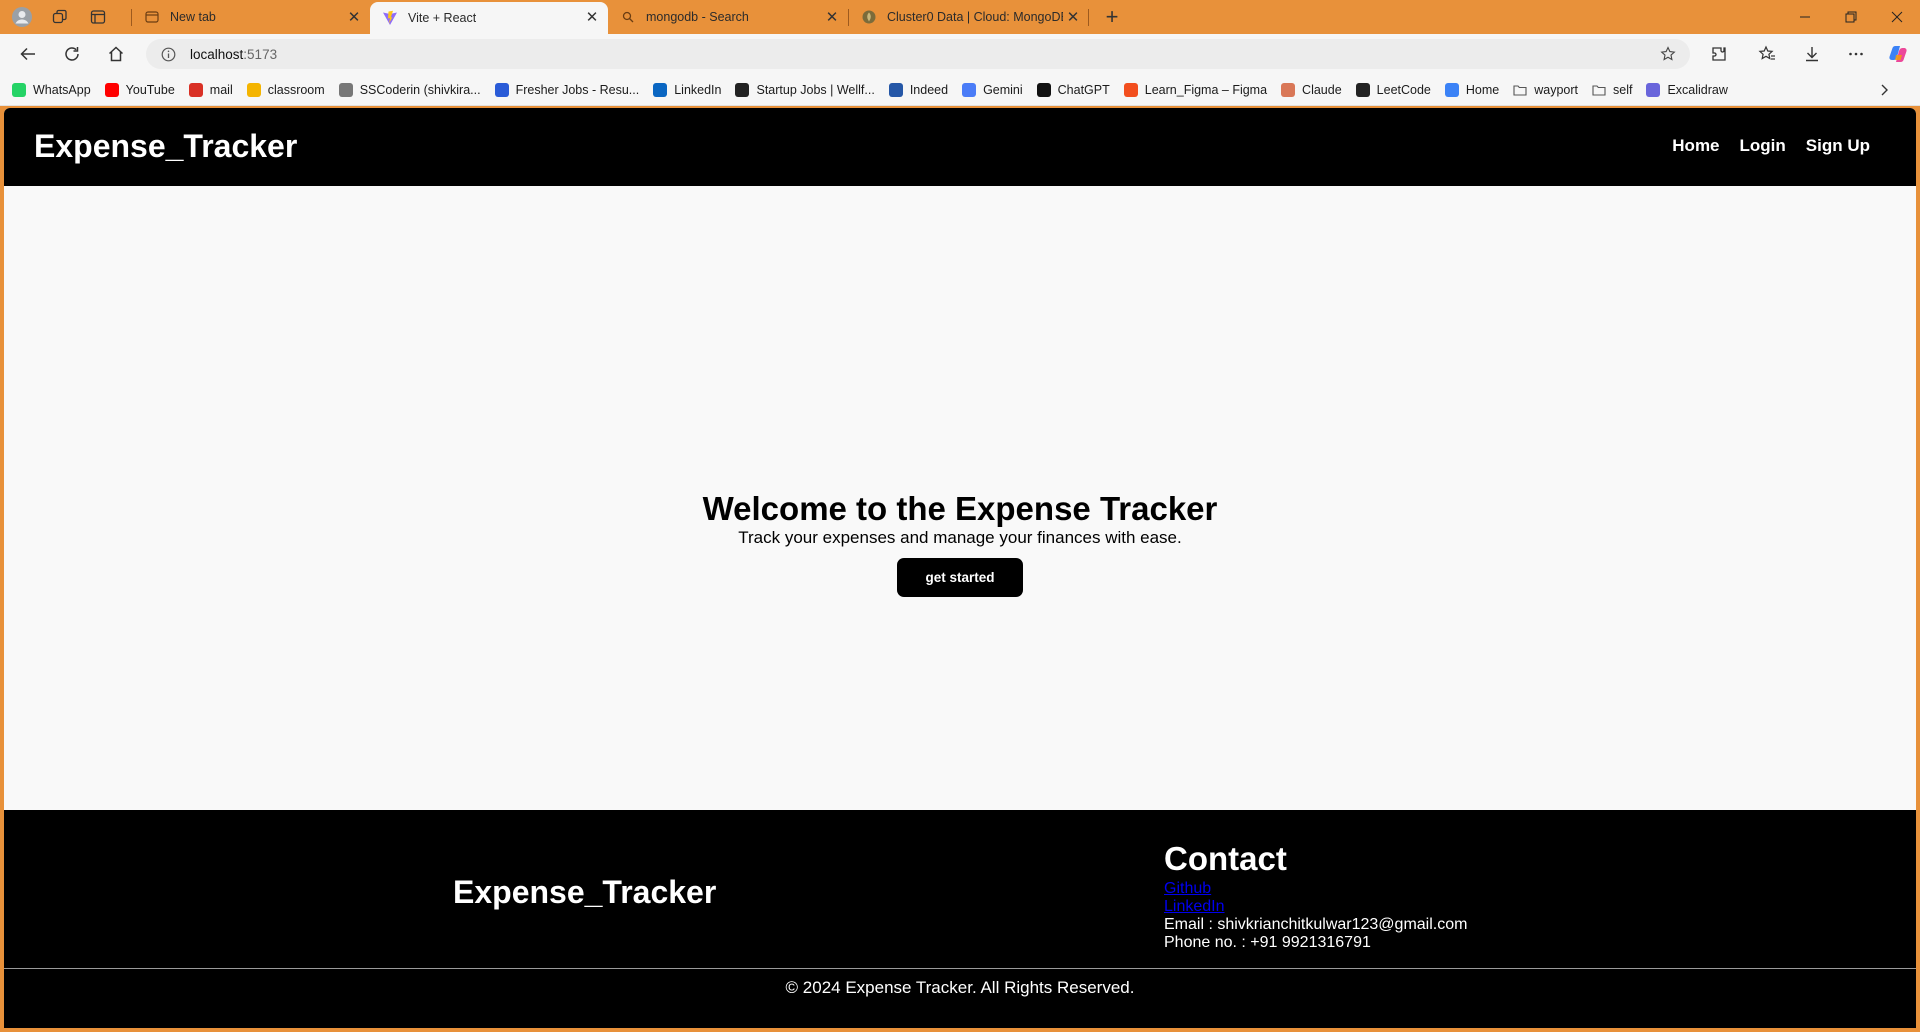 Image resolution: width=1920 pixels, height=1032 pixels. I want to click on bookmark-item: ChatGPT, so click(1073, 89).